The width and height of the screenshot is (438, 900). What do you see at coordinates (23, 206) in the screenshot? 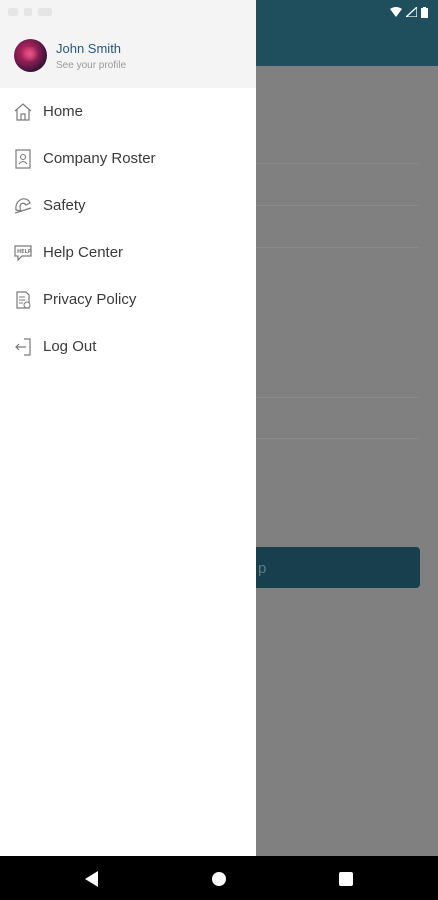
I see `safety-icon` at bounding box center [23, 206].